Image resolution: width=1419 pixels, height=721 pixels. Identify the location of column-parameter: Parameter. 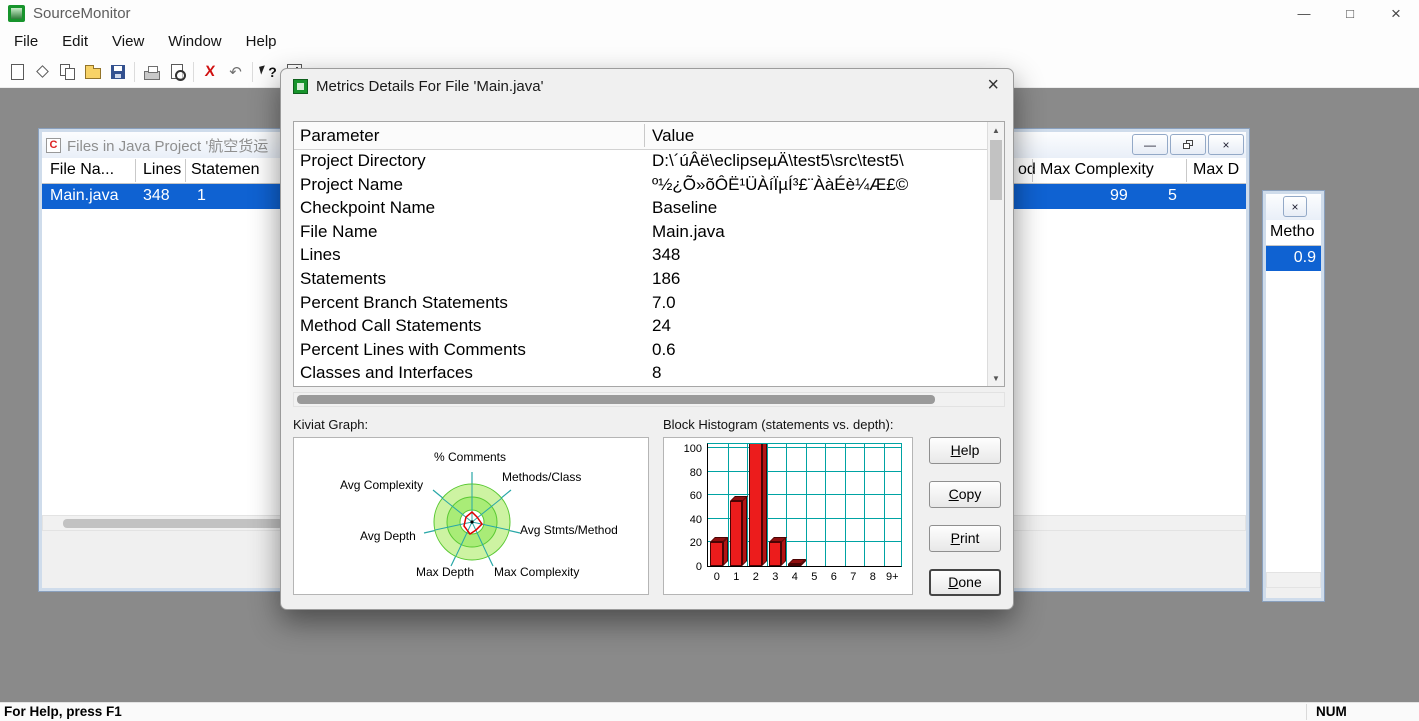
(339, 136).